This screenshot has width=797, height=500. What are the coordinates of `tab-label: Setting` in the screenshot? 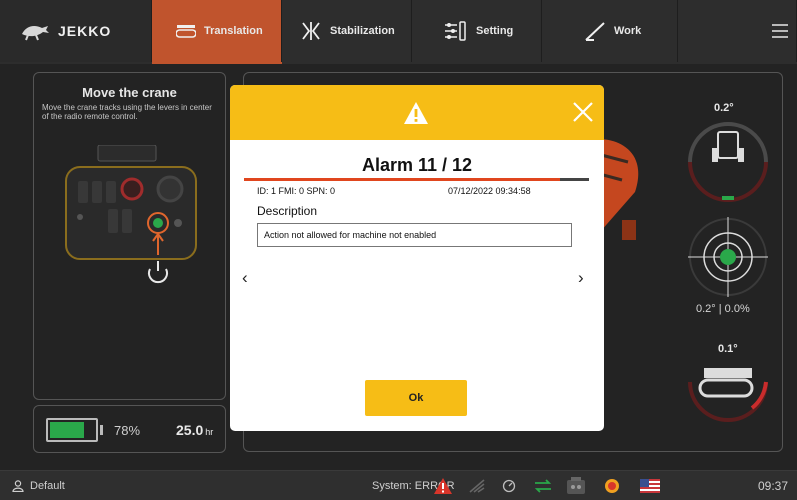 It's located at (495, 31).